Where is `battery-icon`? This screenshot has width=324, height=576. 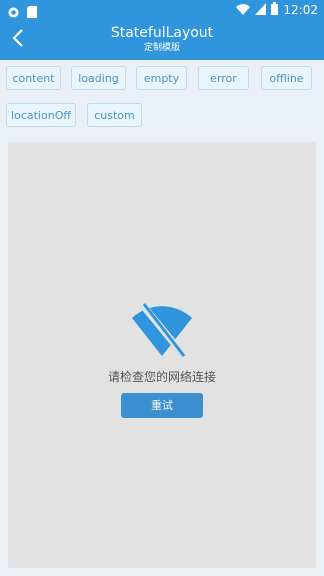 battery-icon is located at coordinates (275, 10).